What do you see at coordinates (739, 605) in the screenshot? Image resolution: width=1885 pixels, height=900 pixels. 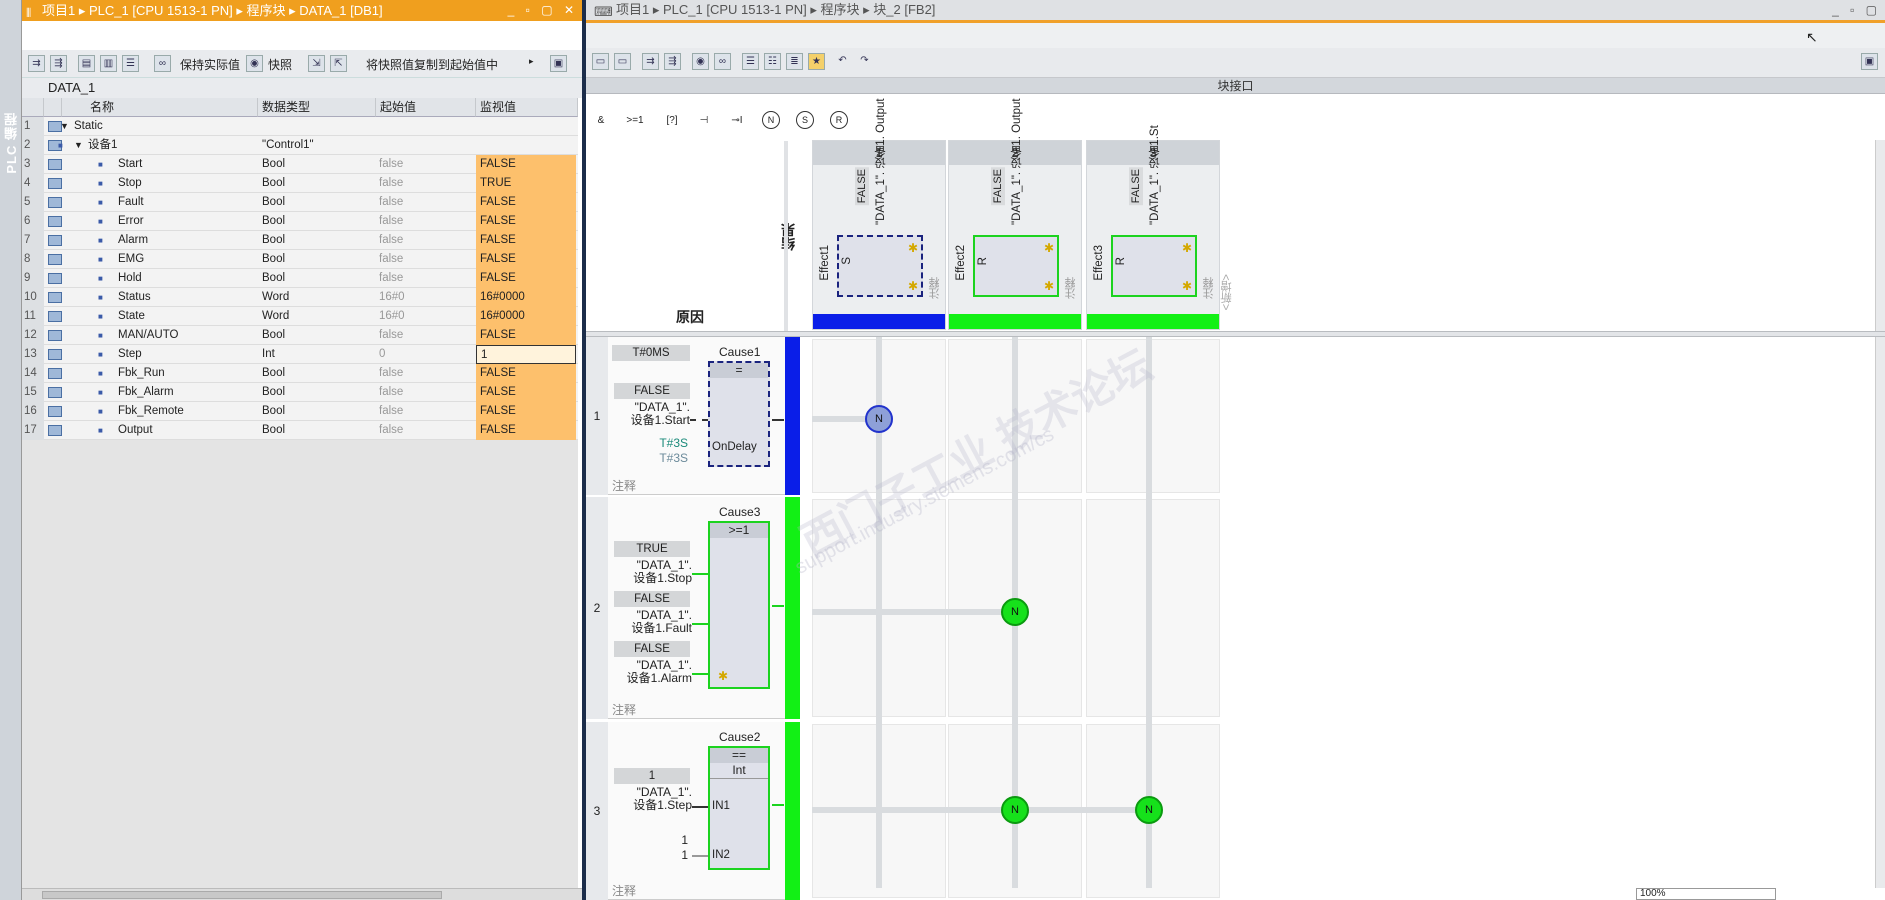 I see `function-box: >=1 ✱` at bounding box center [739, 605].